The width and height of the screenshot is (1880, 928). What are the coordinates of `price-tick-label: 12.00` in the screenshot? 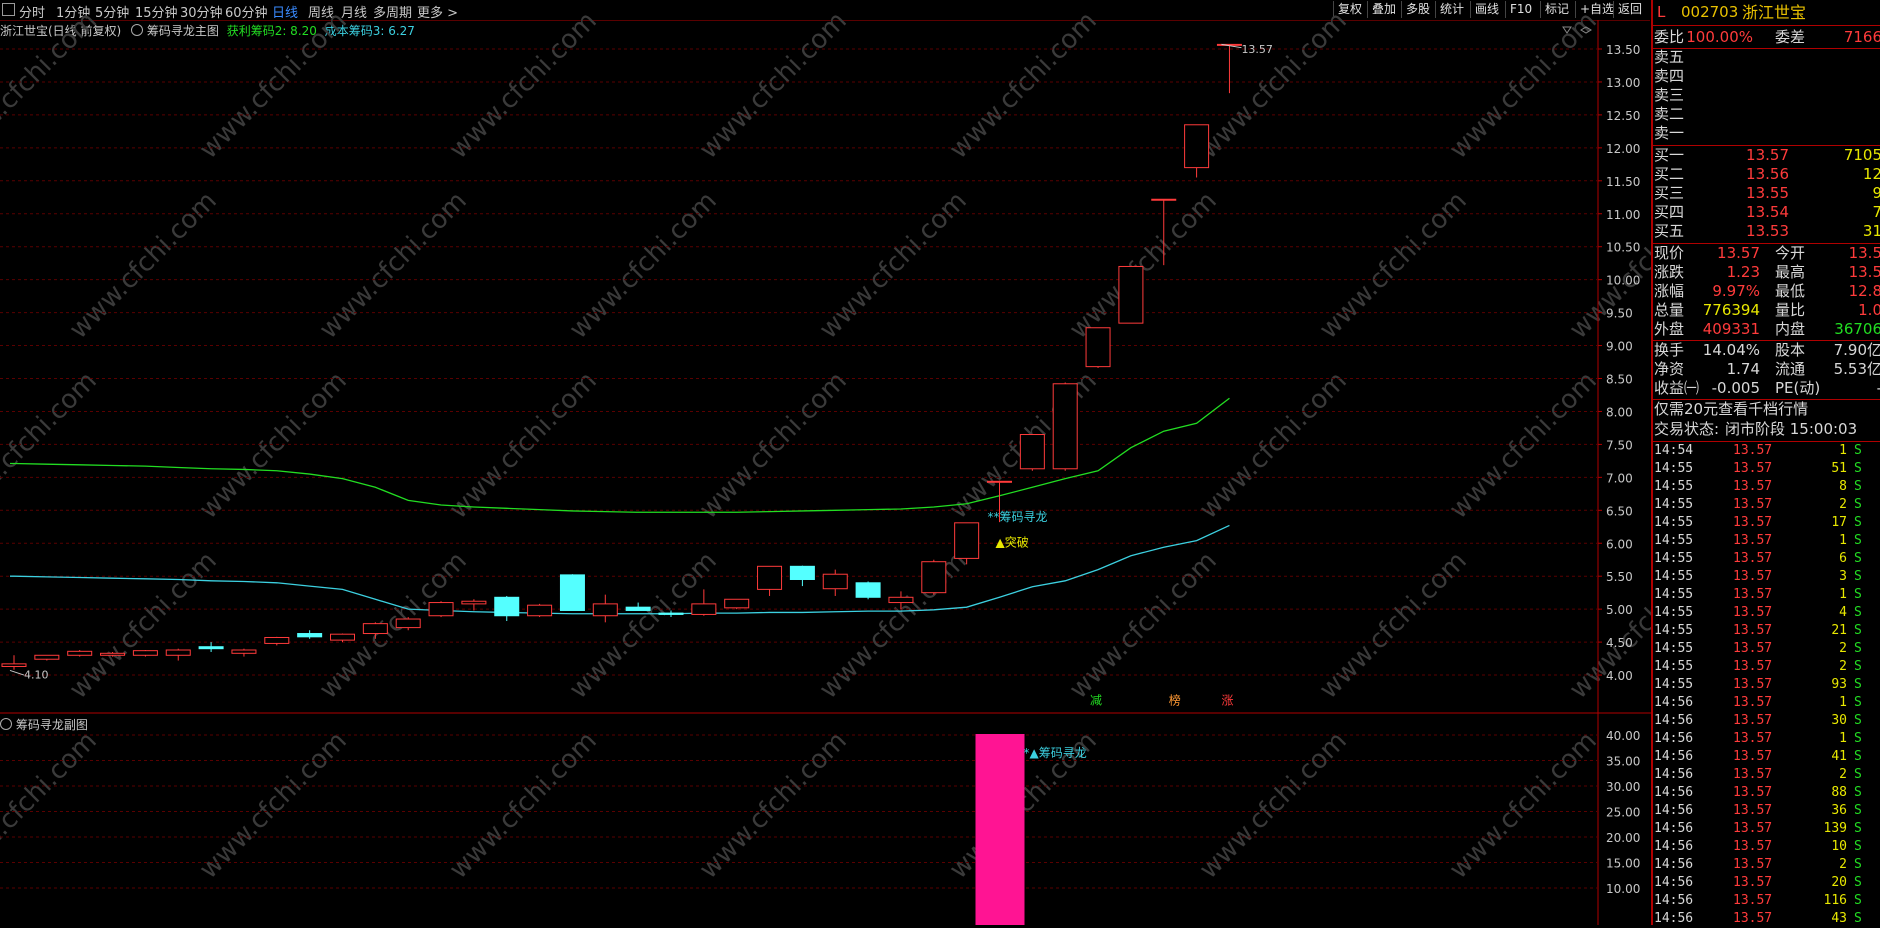 It's located at (1623, 149).